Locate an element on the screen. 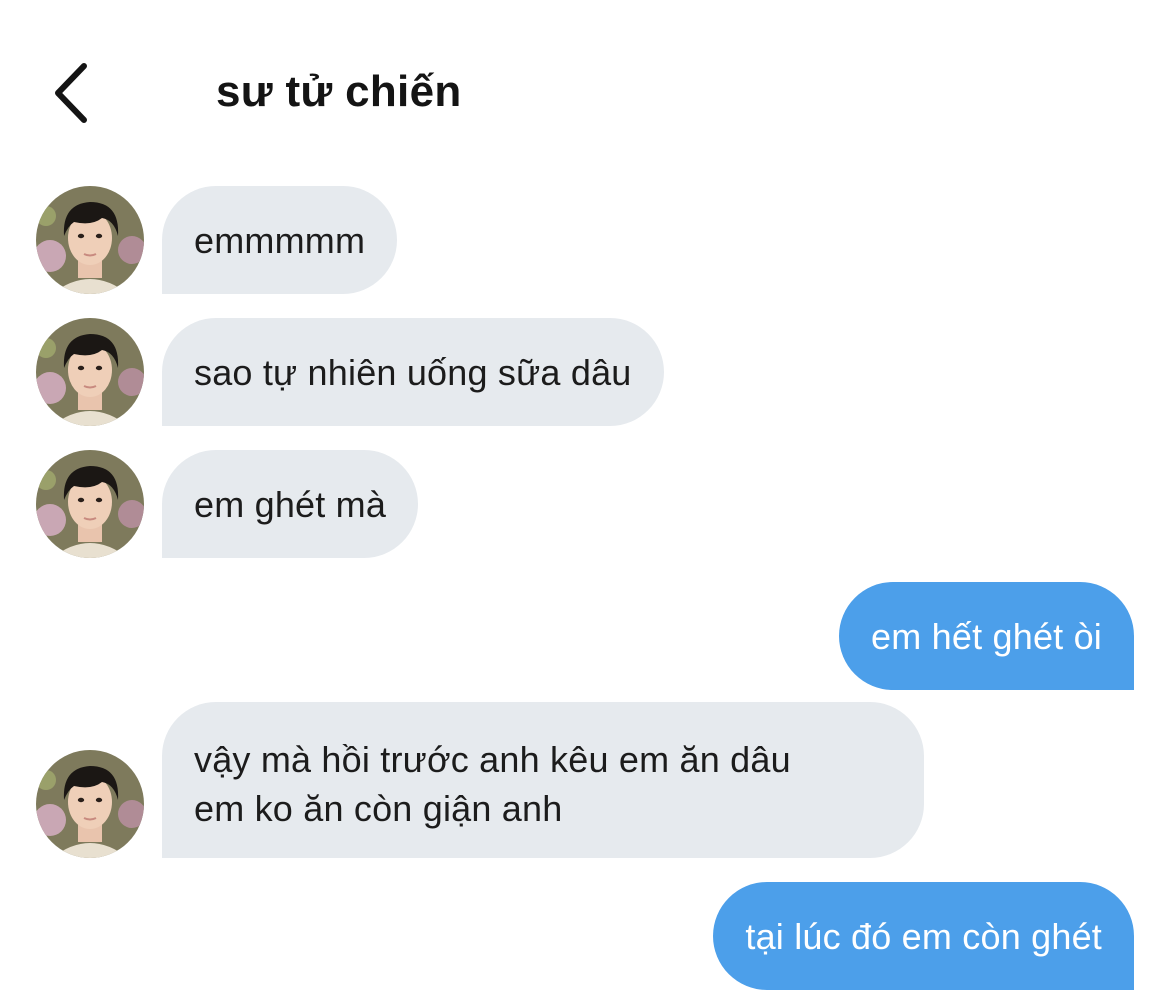 The width and height of the screenshot is (1169, 999). back-button is located at coordinates (70, 93).